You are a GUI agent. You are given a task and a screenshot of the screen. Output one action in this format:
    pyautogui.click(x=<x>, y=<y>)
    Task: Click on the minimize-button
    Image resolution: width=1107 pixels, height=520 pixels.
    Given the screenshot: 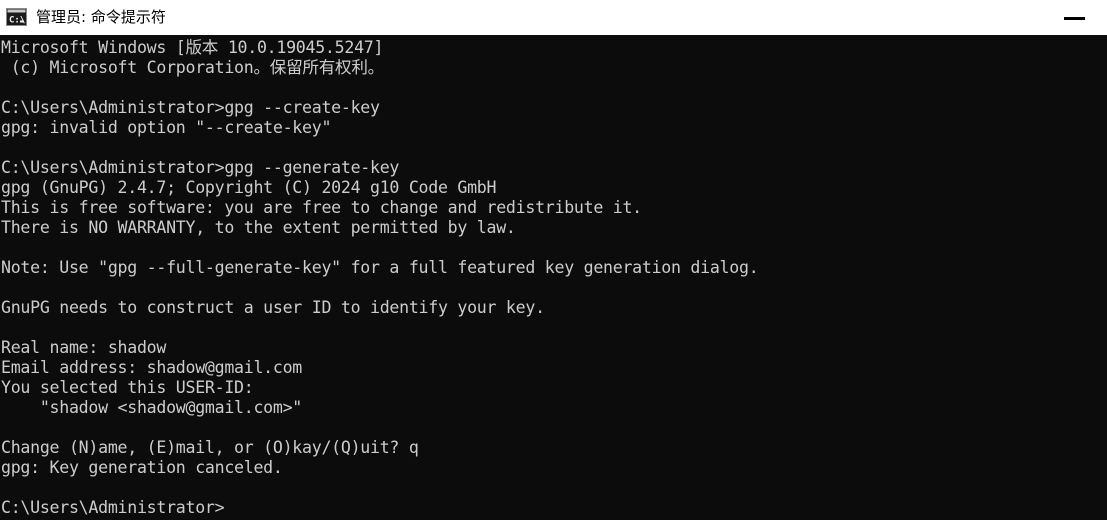 What is the action you would take?
    pyautogui.click(x=1074, y=17)
    